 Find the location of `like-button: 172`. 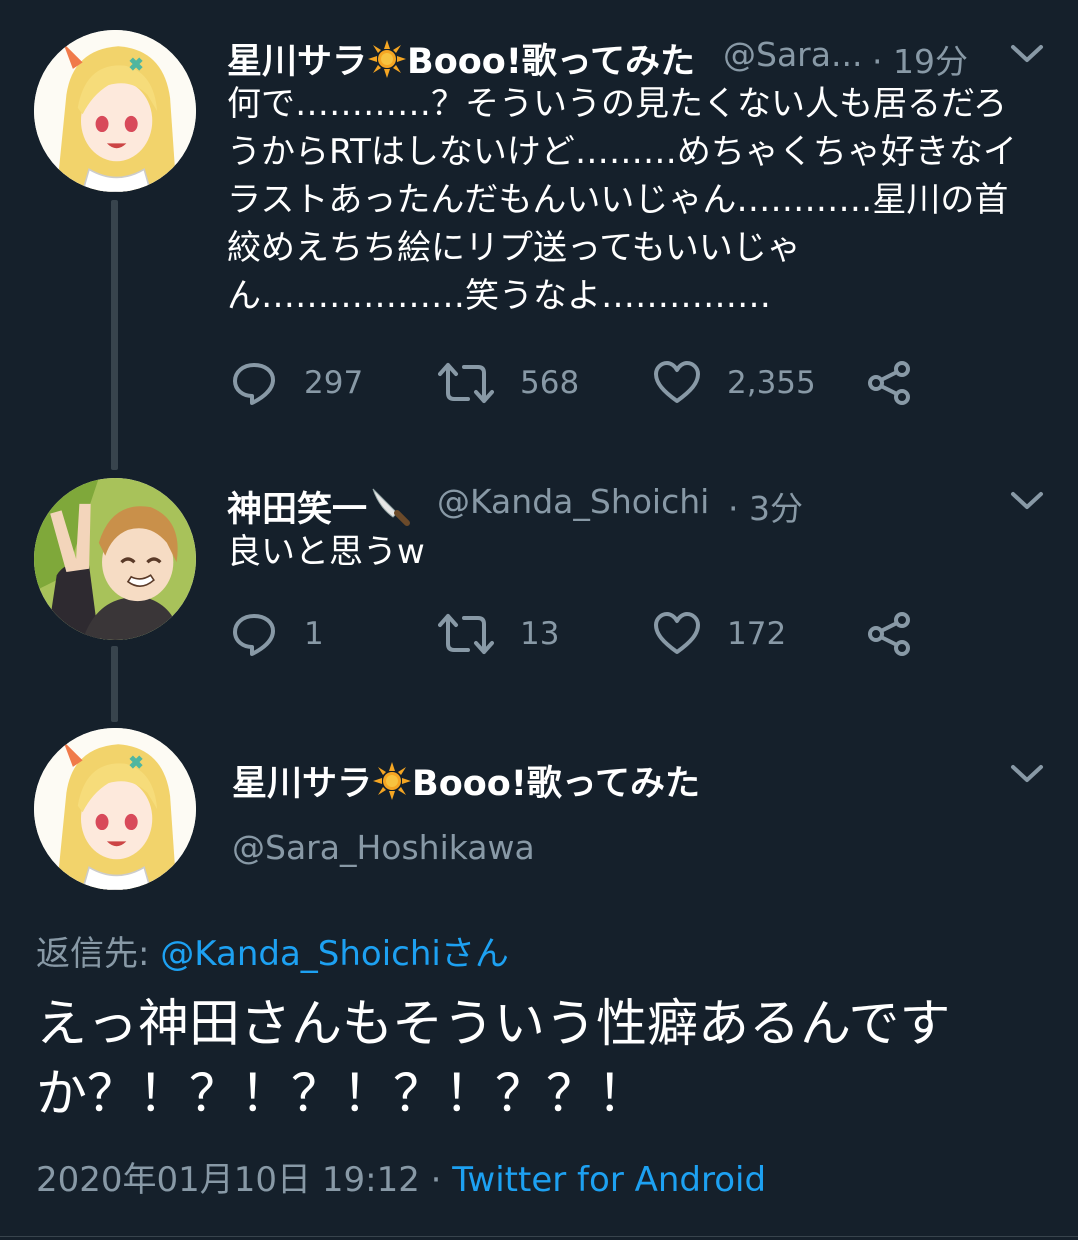

like-button: 172 is located at coordinates (719, 634).